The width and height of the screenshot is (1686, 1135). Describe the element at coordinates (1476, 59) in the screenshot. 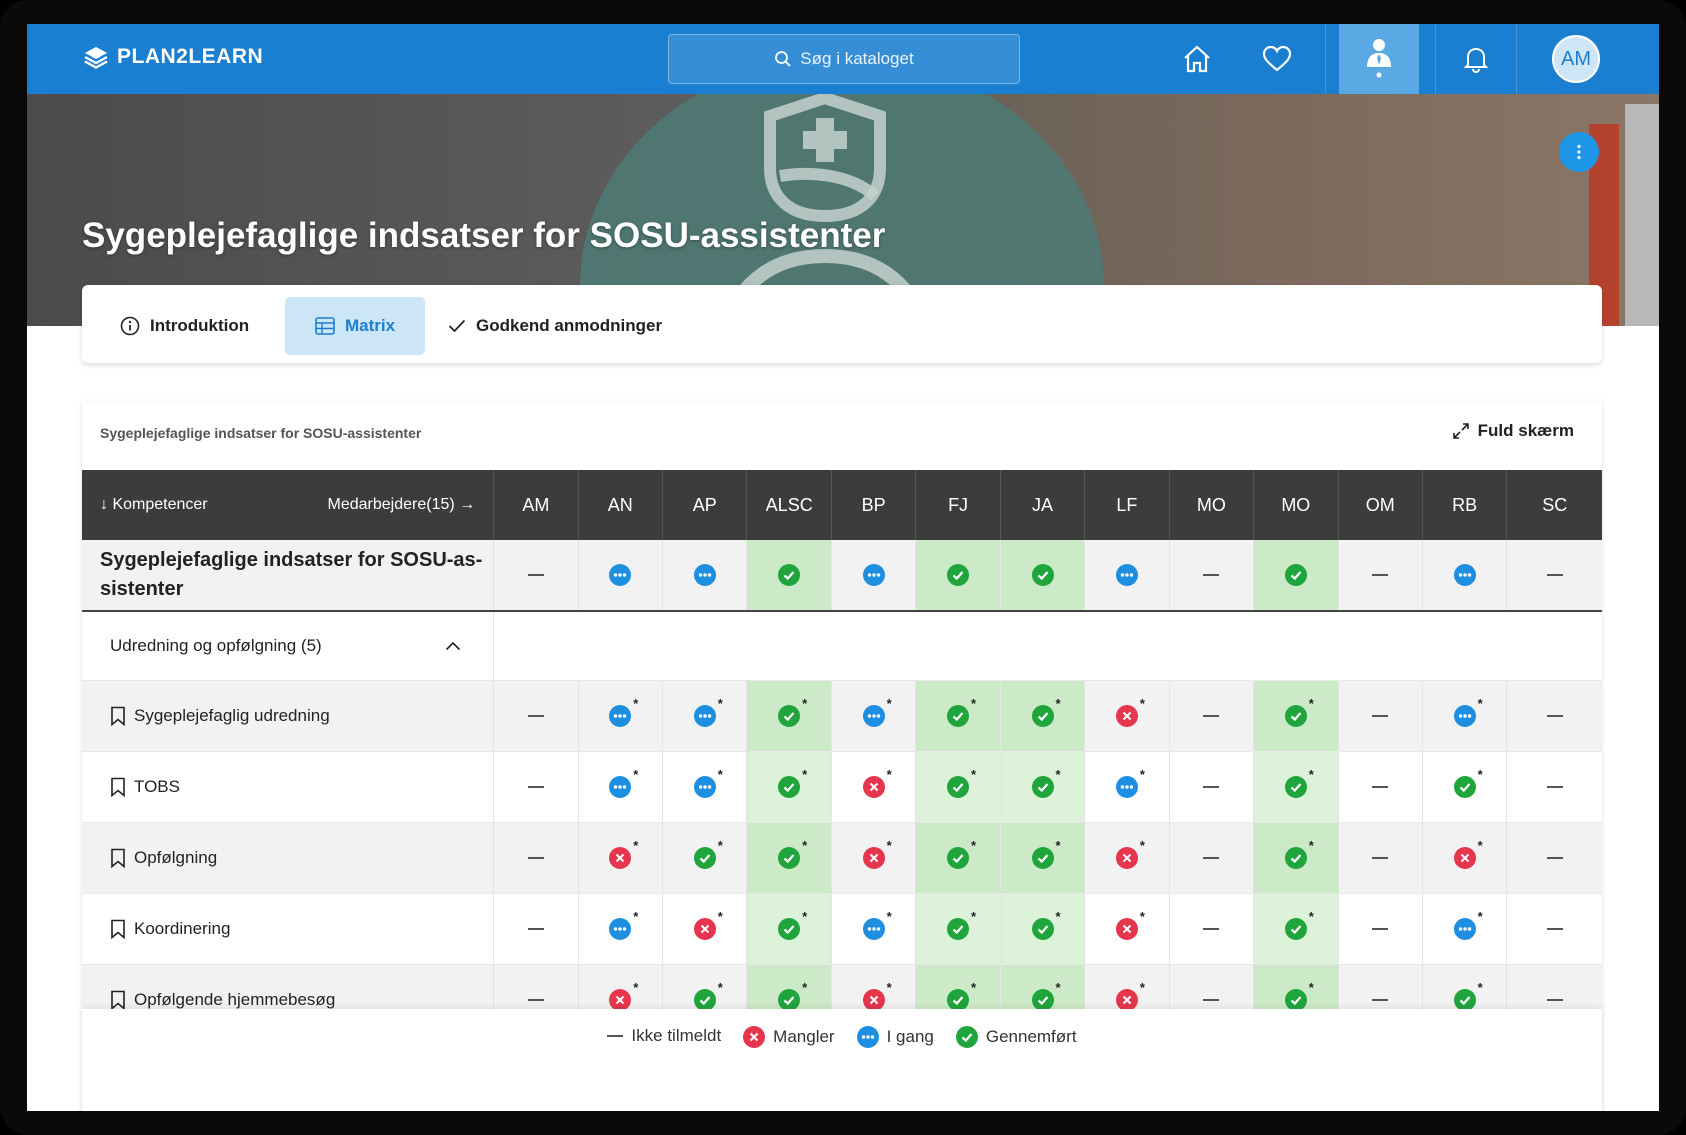

I see `notifications-button` at that location.